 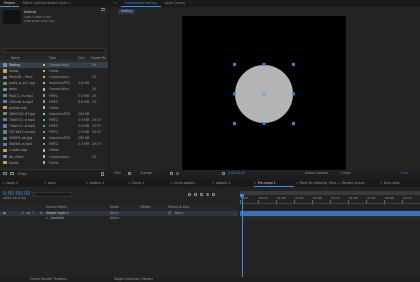 I want to click on column-trkmat: TrkMat, so click(x=145, y=207).